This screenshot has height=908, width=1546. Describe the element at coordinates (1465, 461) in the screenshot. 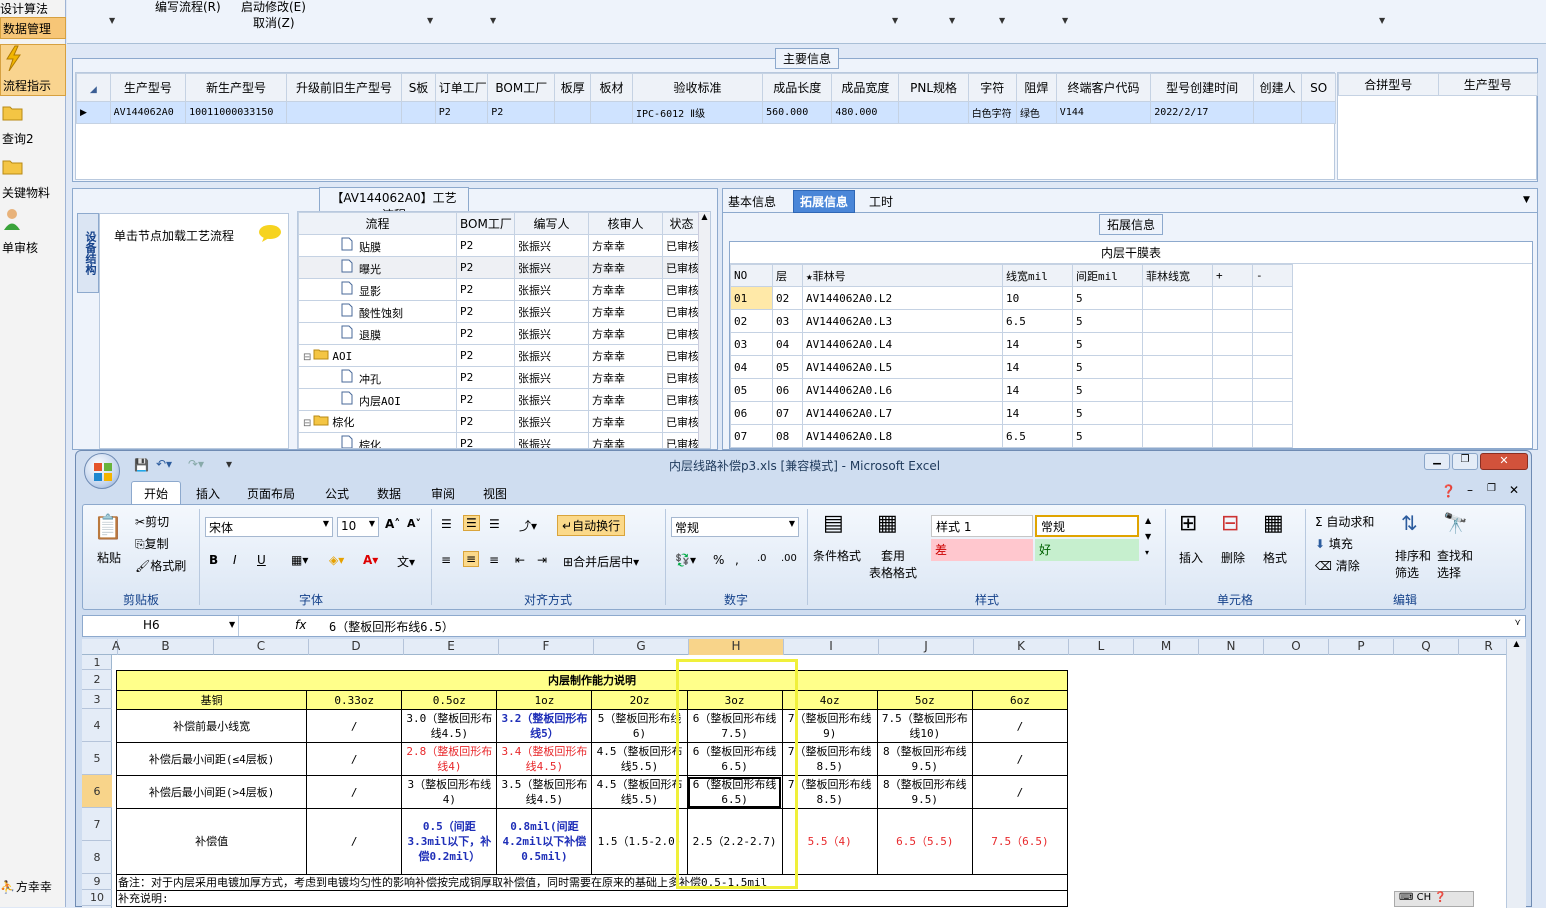

I see `restore-button: ❐` at that location.